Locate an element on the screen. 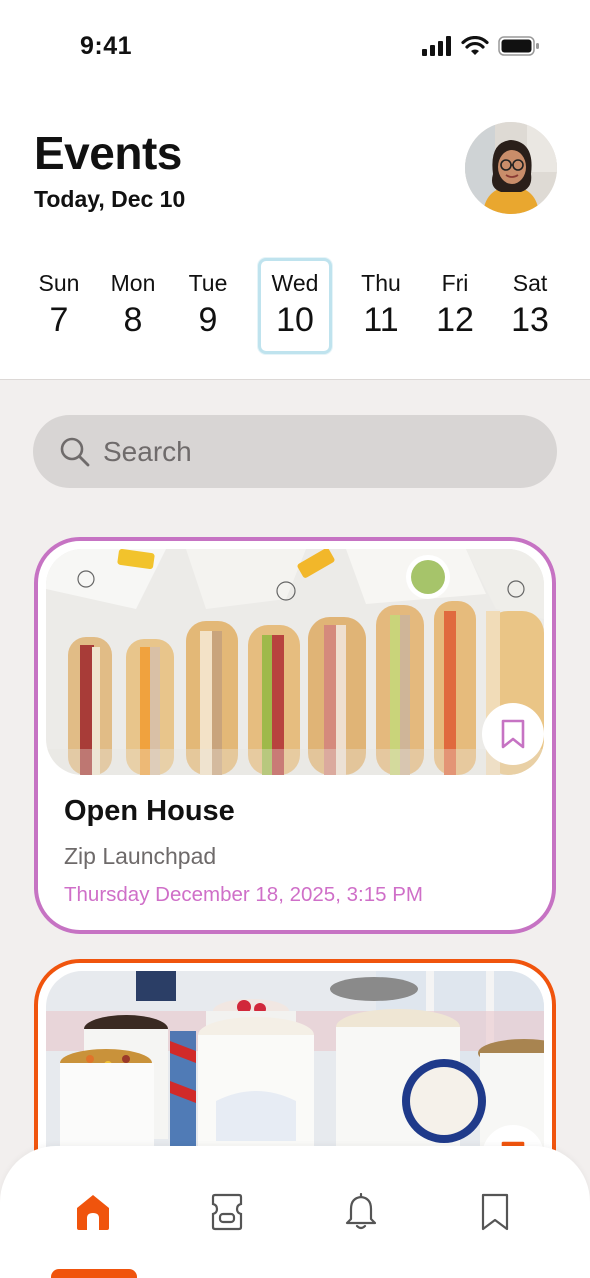 The image size is (590, 1278). day-name: Sat is located at coordinates (530, 283).